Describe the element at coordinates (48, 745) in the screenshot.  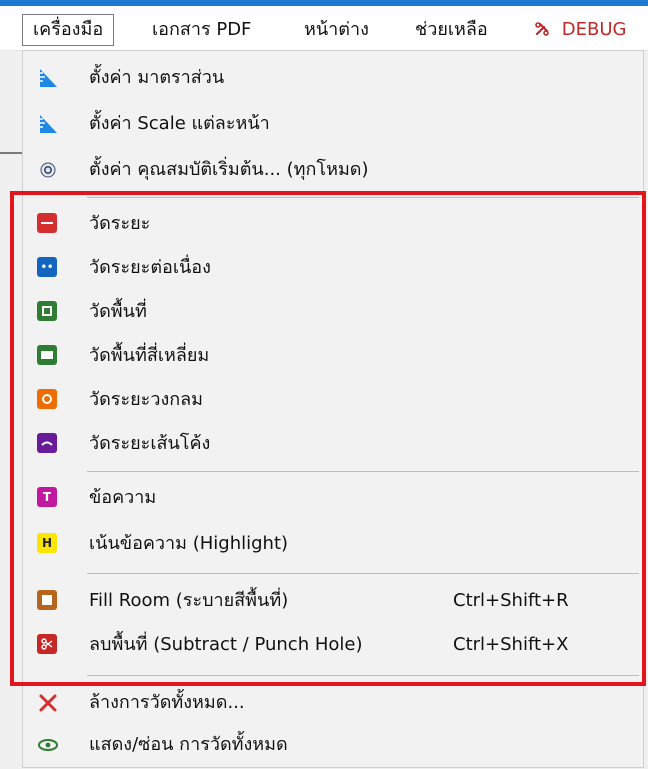
I see `eye-icon` at that location.